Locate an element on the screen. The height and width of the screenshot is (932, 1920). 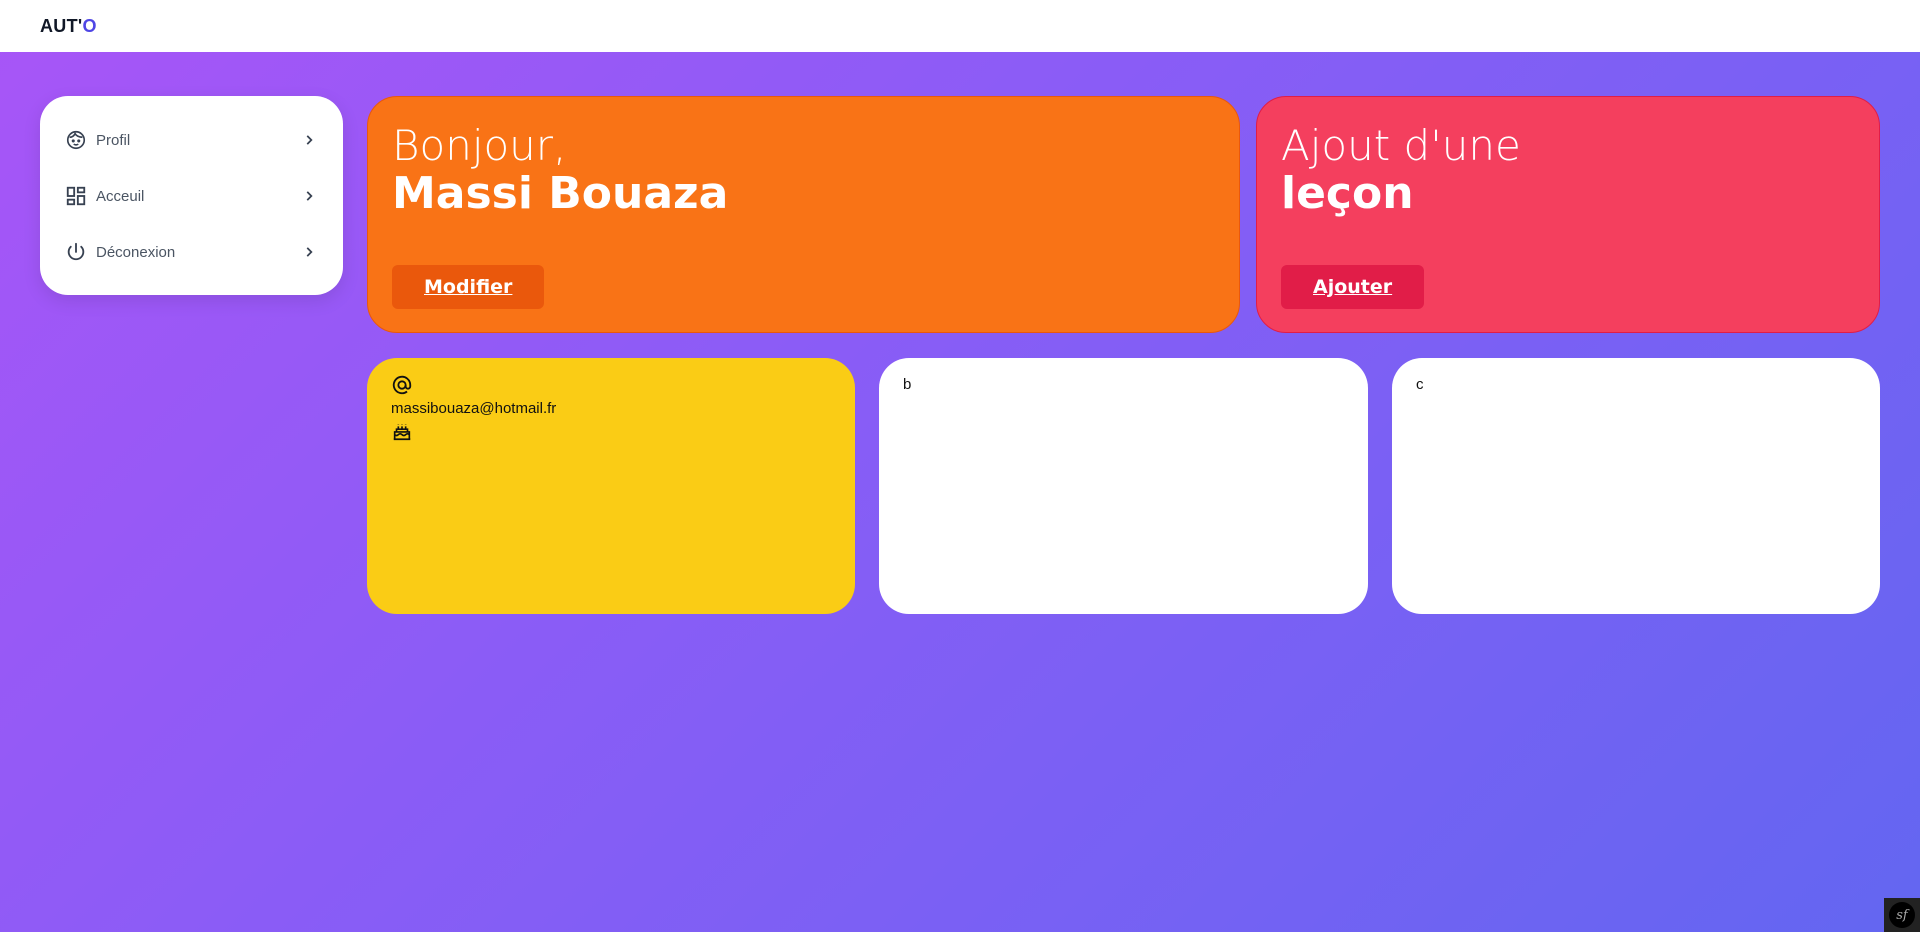
card-b: b is located at coordinates (1123, 486).